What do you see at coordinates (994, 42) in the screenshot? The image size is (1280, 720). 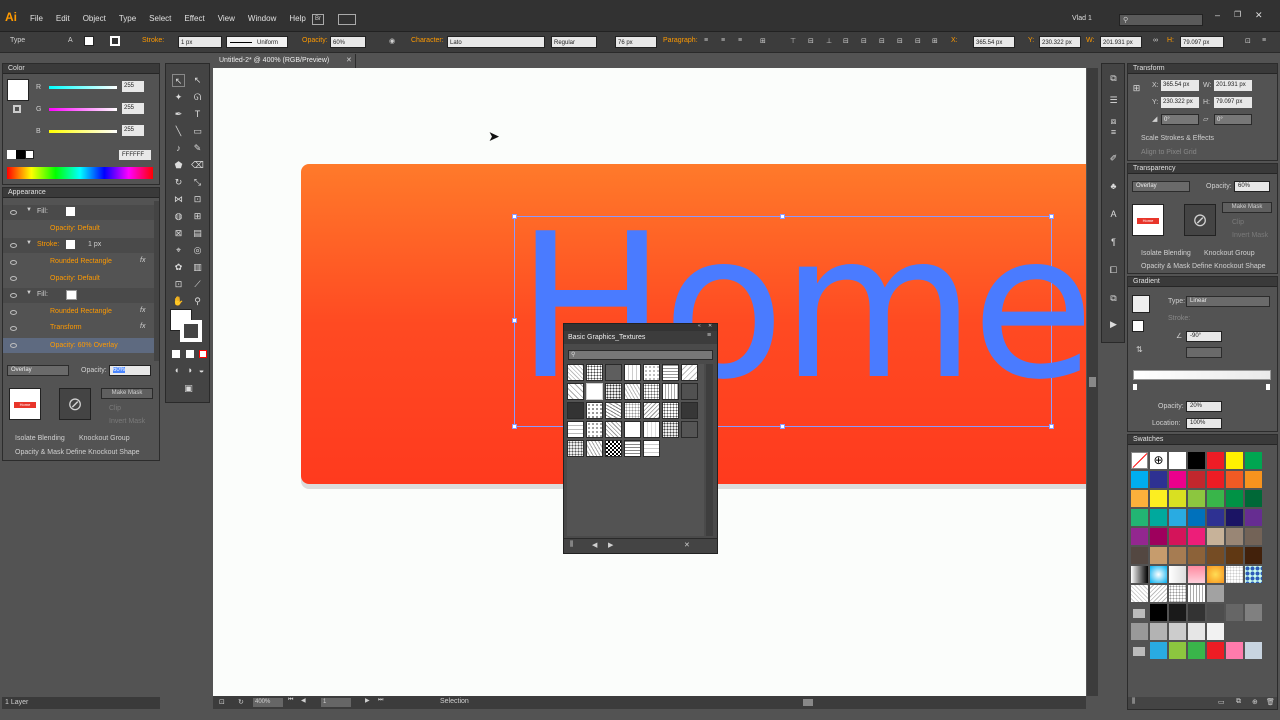 I see `x-field: 365.54 px` at bounding box center [994, 42].